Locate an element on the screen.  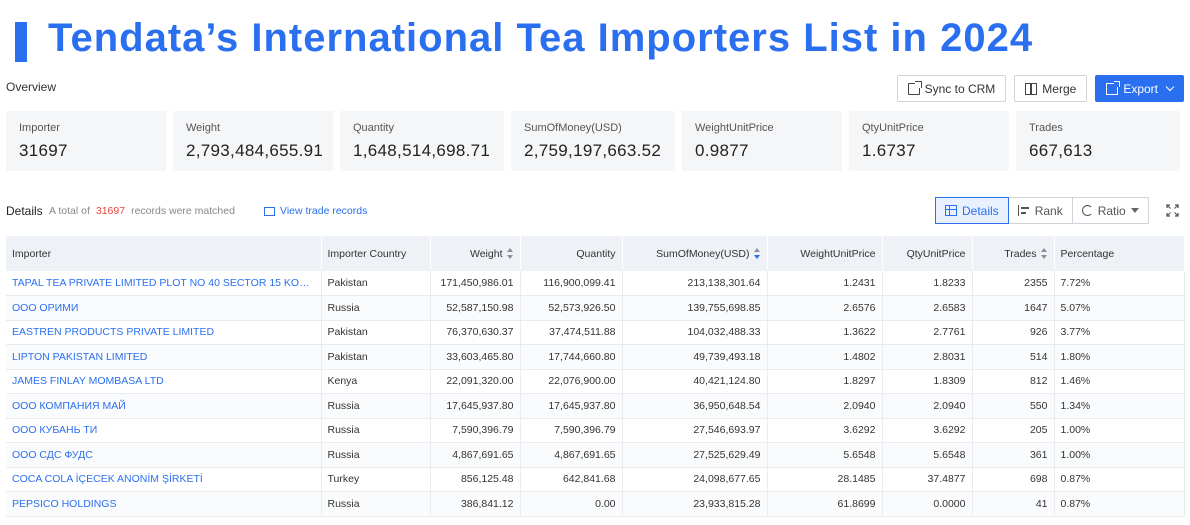
column-header-quantity: Quantity is located at coordinates (571, 253).